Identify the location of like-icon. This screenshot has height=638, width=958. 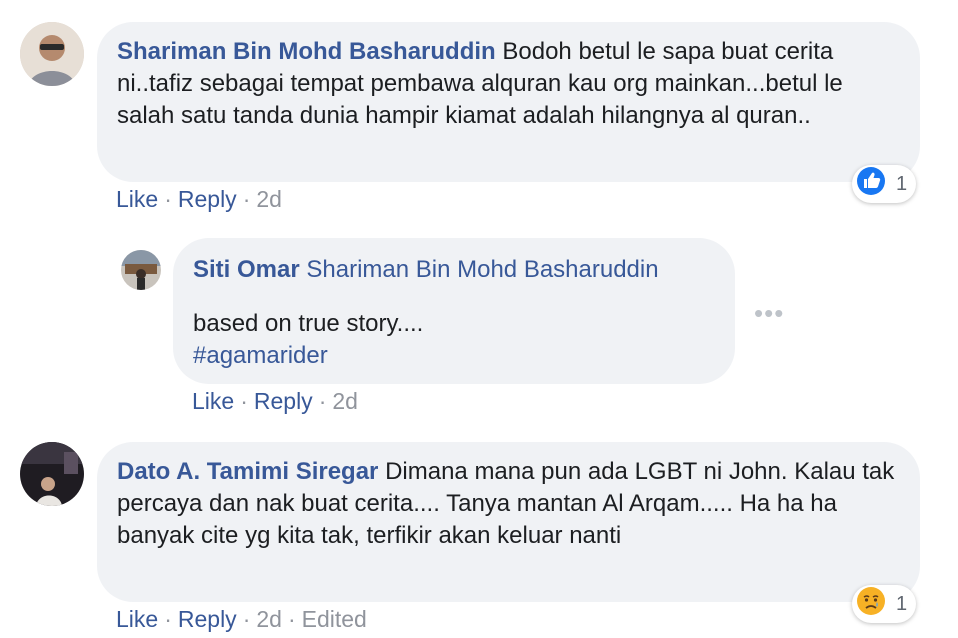
(871, 184).